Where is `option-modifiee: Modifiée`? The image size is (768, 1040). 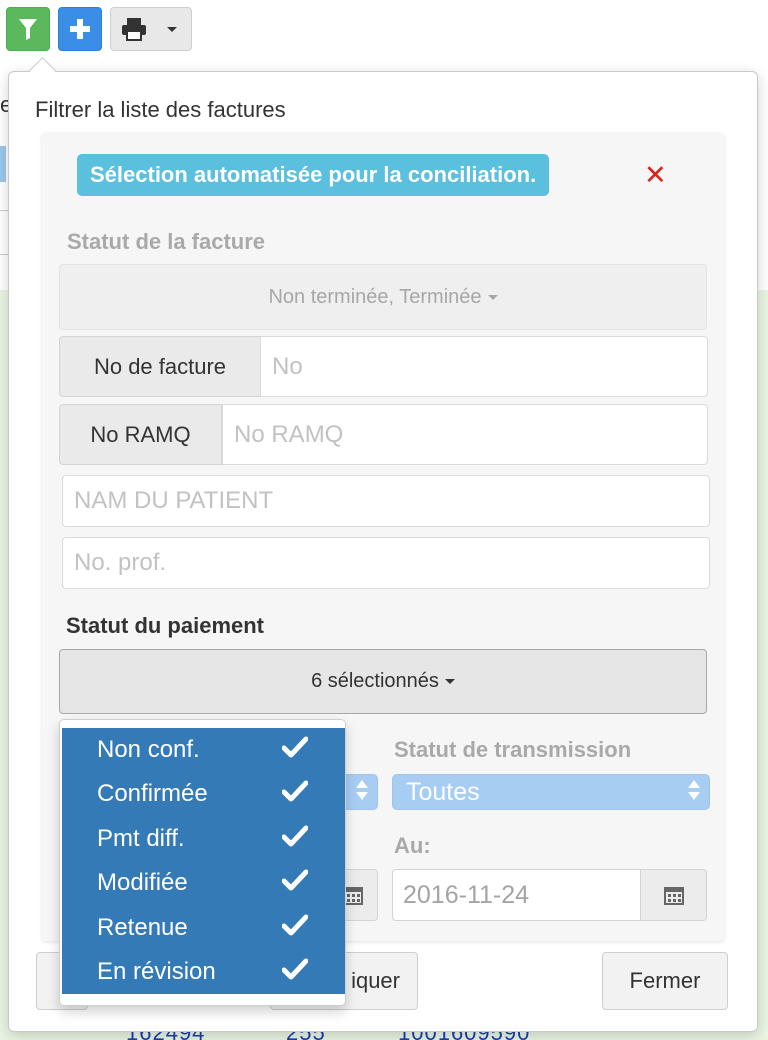 option-modifiee: Modifiée is located at coordinates (203, 883).